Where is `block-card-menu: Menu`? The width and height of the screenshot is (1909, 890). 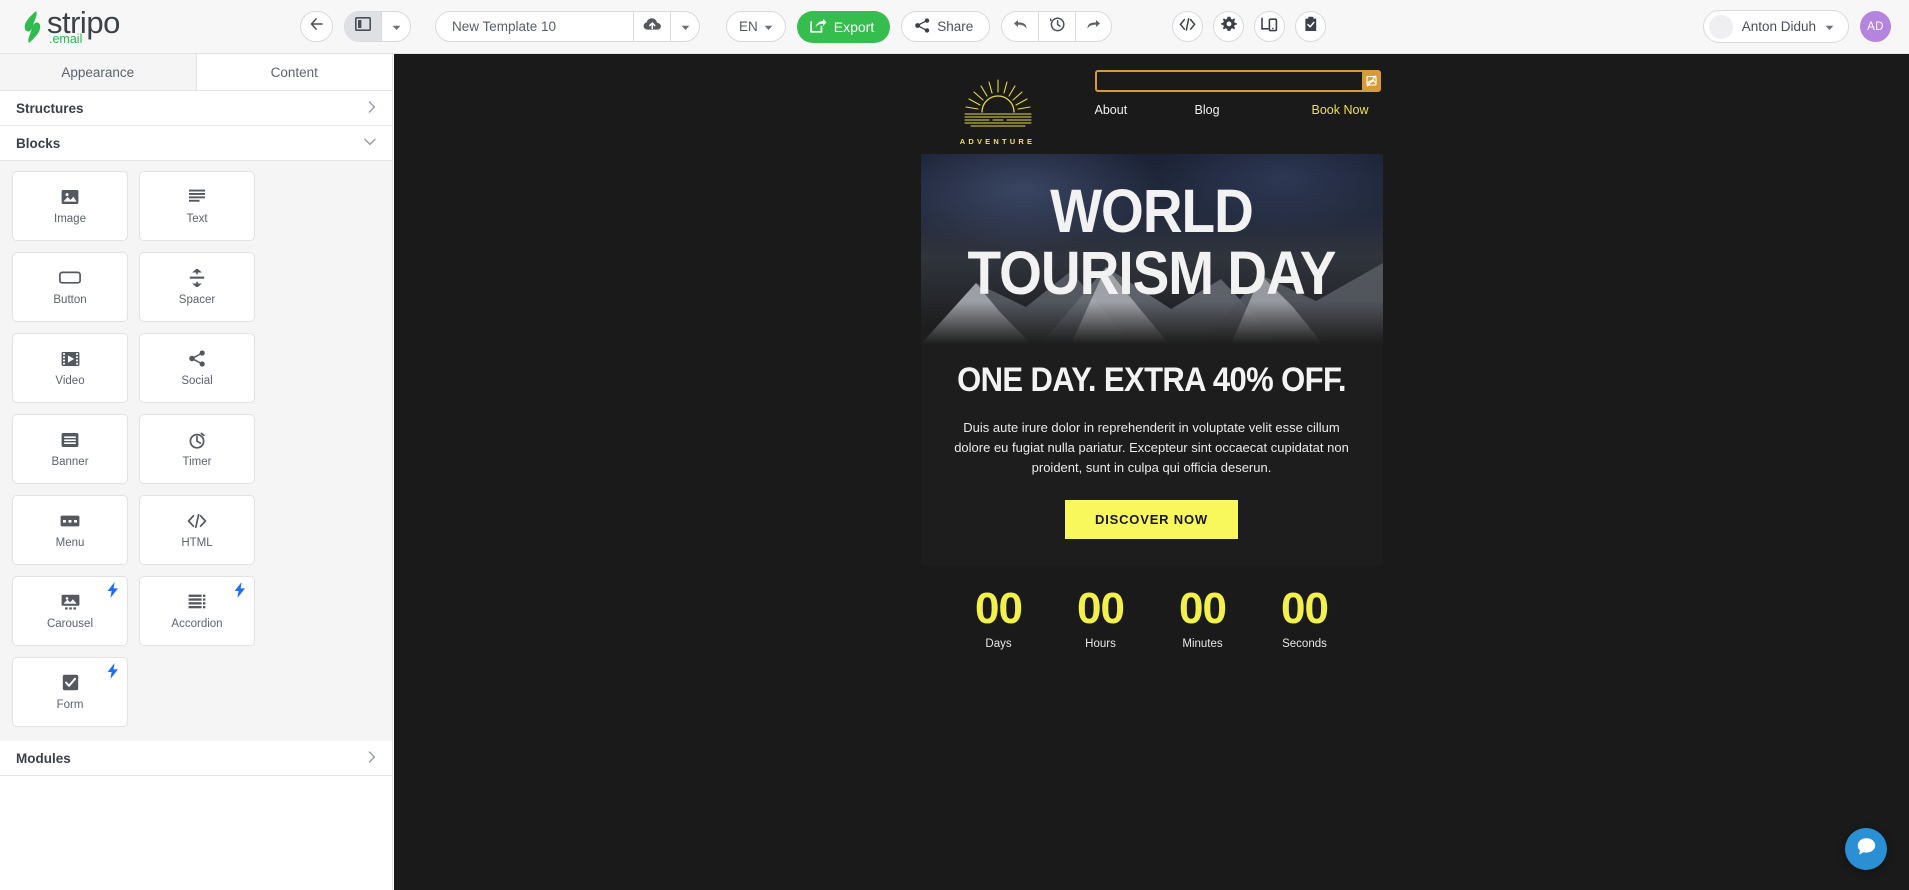 block-card-menu: Menu is located at coordinates (70, 530).